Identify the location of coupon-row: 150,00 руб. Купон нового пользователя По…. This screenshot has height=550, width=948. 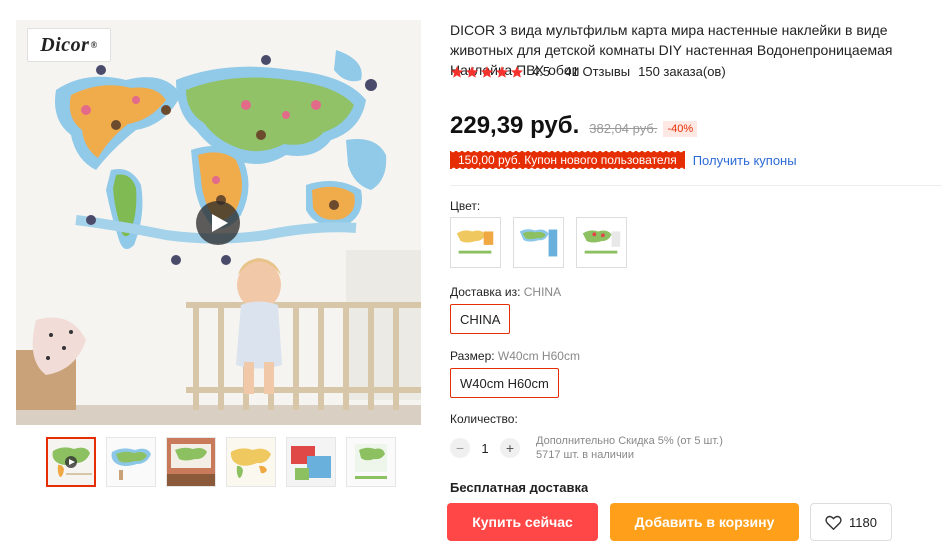
(623, 159).